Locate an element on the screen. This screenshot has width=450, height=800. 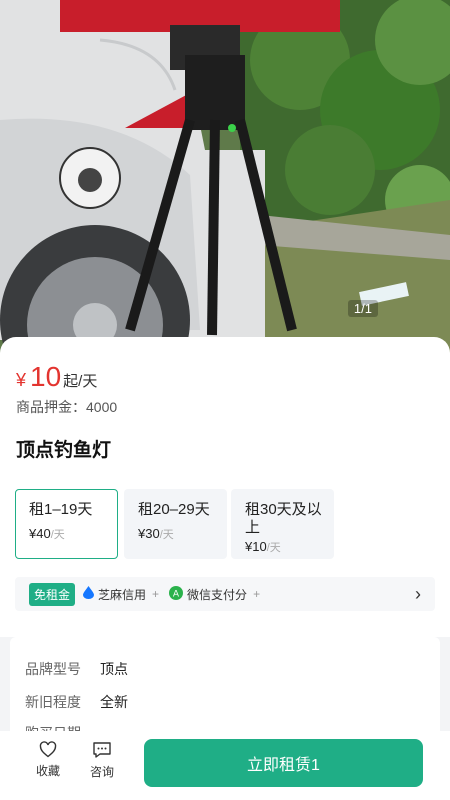
detail-value: 全新 is located at coordinates (114, 702).